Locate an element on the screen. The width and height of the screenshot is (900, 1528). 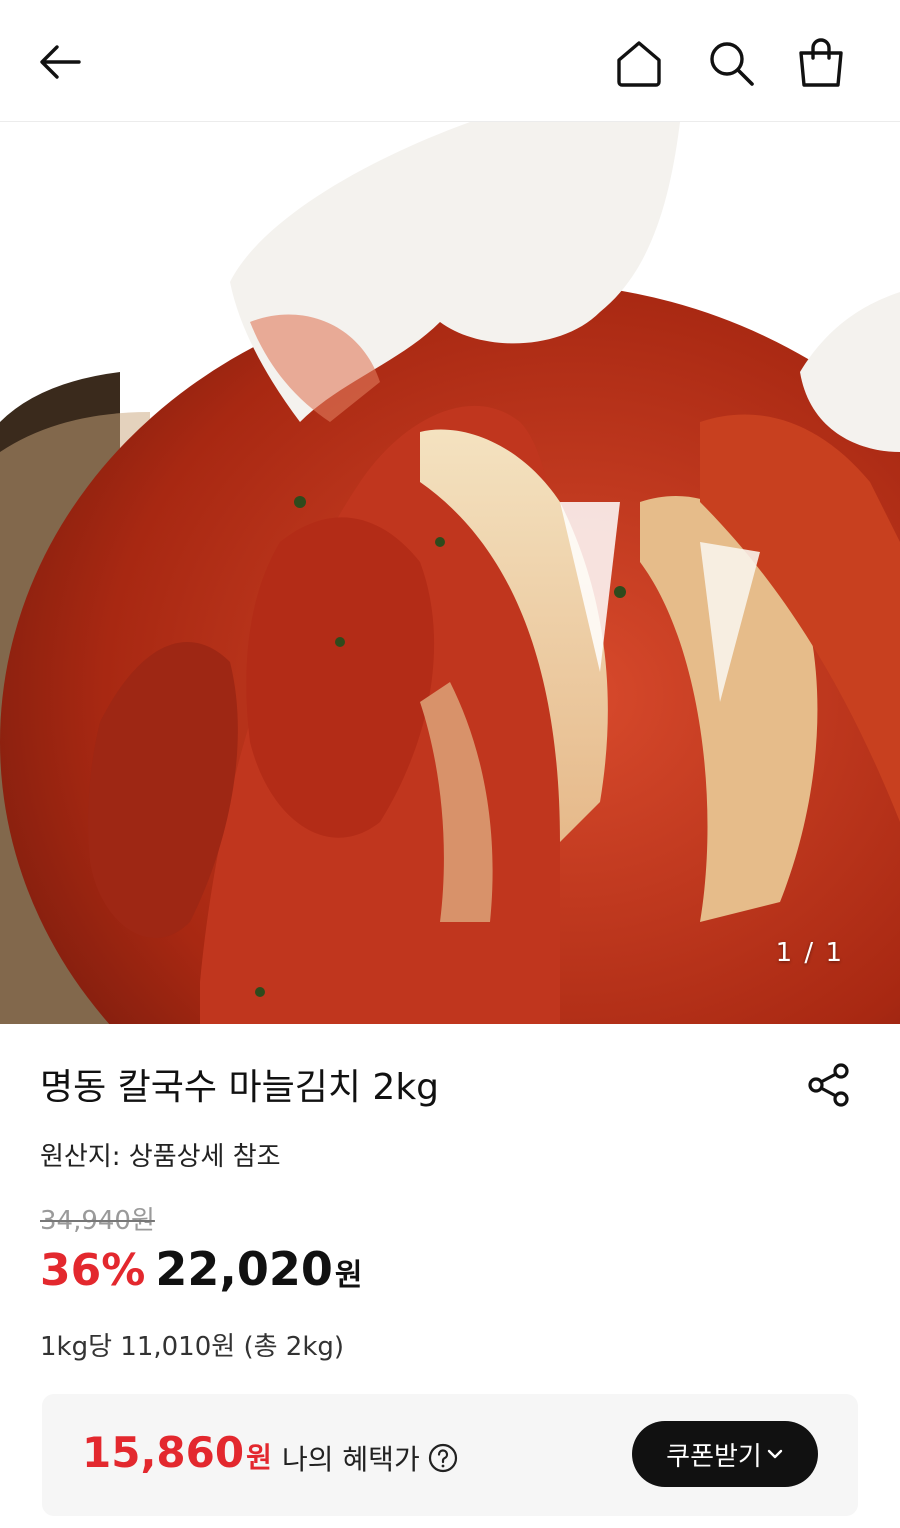
share-icon is located at coordinates (828, 1085).